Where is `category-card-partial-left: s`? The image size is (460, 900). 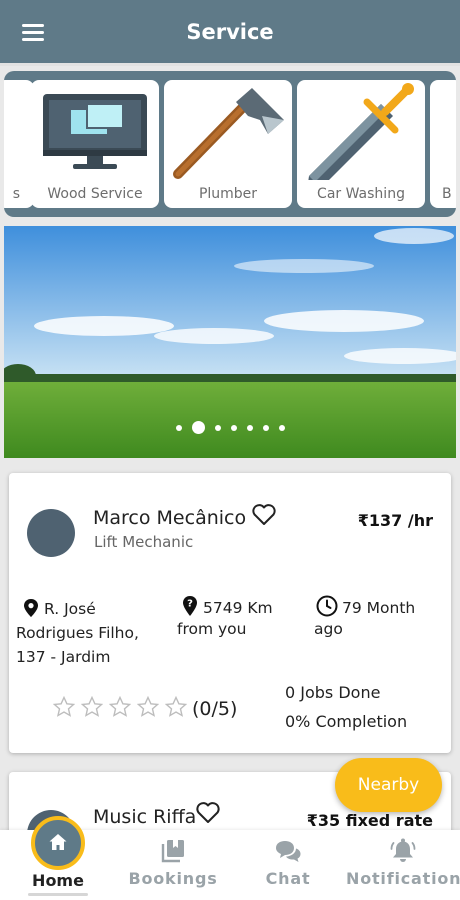 category-card-partial-left: s is located at coordinates (19, 144).